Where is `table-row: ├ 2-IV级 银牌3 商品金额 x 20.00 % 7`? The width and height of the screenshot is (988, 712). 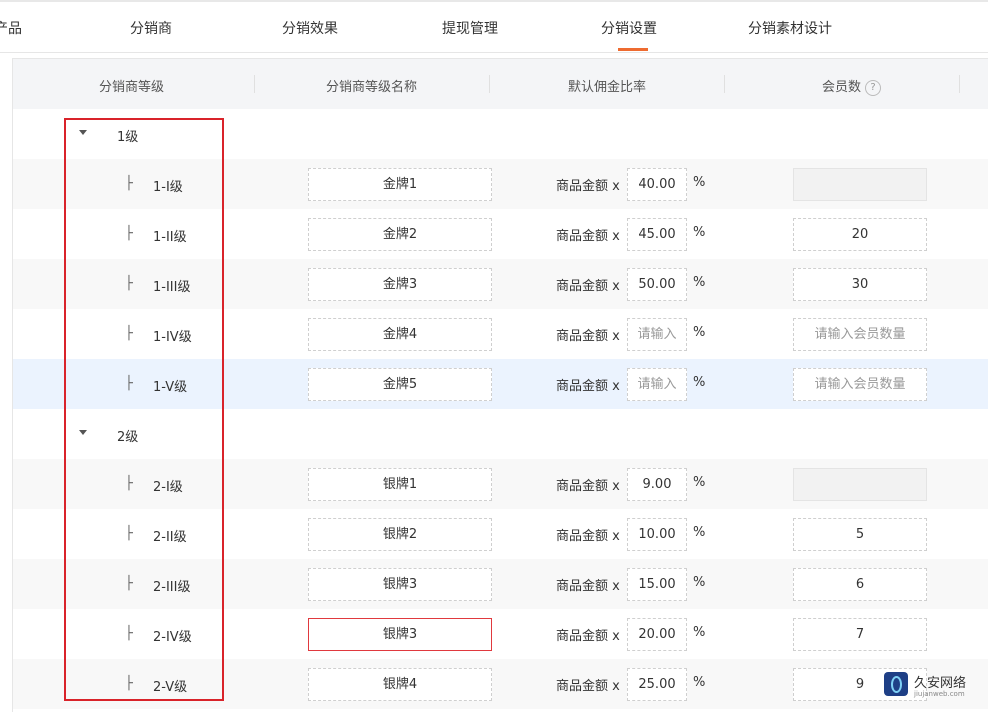 table-row: ├ 2-IV级 银牌3 商品金额 x 20.00 % 7 is located at coordinates (500, 634).